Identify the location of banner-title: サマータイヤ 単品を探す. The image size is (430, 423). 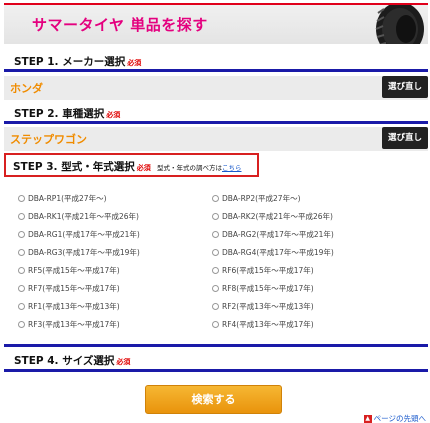
(120, 25).